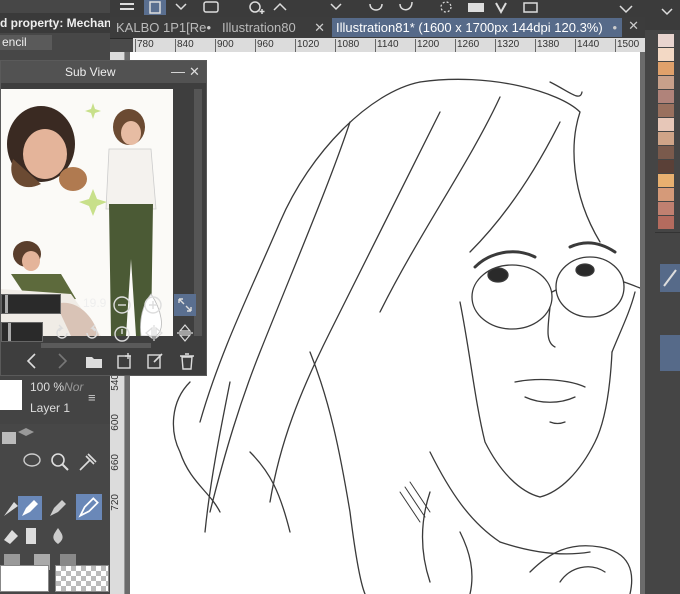  I want to click on zoom-slider-handle, so click(6, 304).